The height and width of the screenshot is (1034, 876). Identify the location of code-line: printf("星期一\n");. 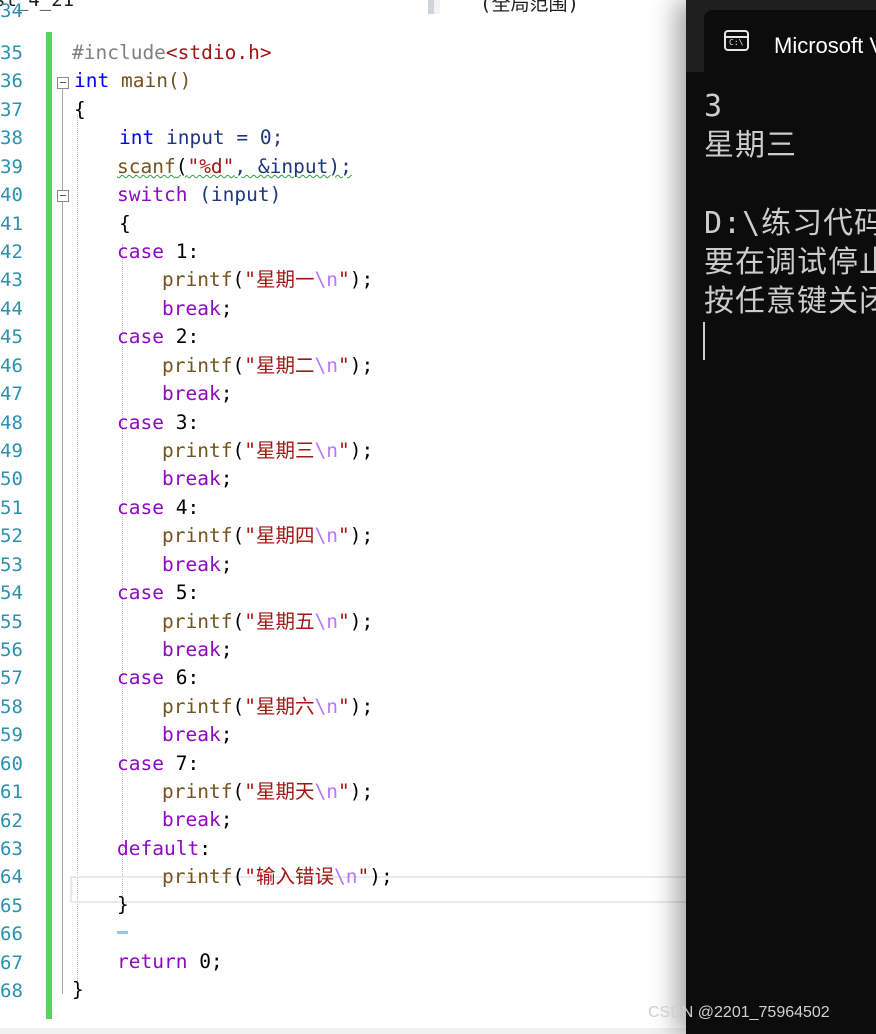
(268, 279).